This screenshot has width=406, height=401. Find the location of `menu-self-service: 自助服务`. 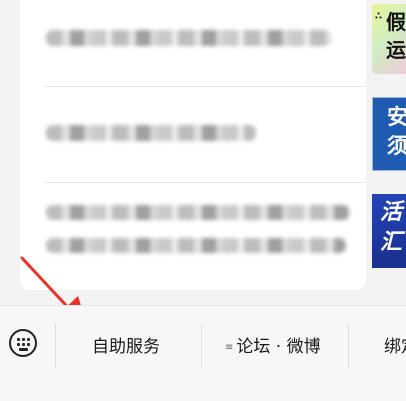

menu-self-service: 自助服务 is located at coordinates (126, 344).